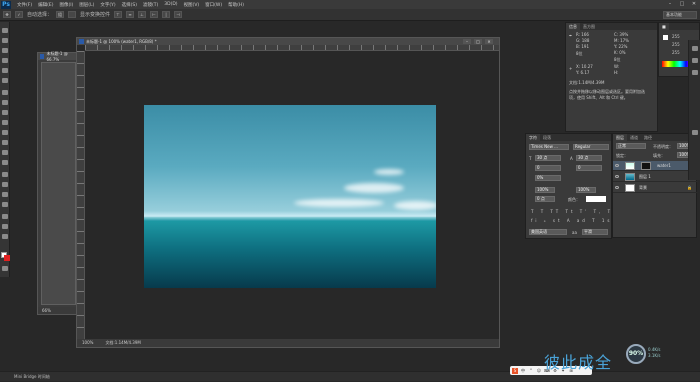  What do you see at coordinates (547, 137) in the screenshot?
I see `tab-paragraph: 段落` at bounding box center [547, 137].